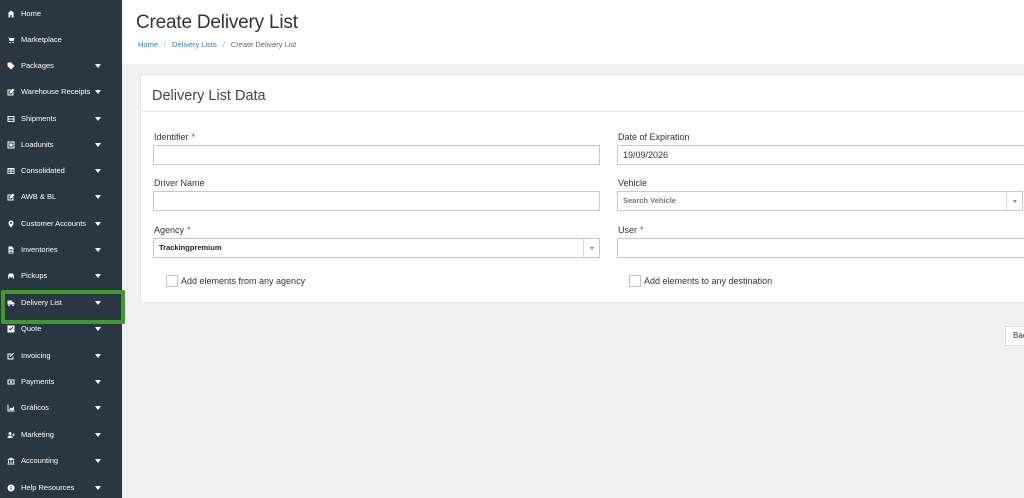 This screenshot has height=498, width=1024. I want to click on any-agency-checkbox-label: Add elements from any agency, so click(243, 281).